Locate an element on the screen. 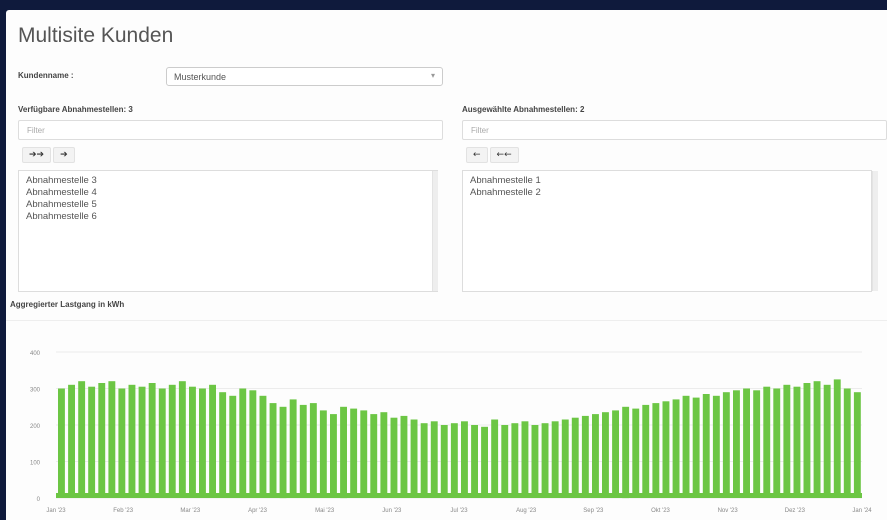 The width and height of the screenshot is (887, 520). move-all-left-button: ←← is located at coordinates (504, 155).